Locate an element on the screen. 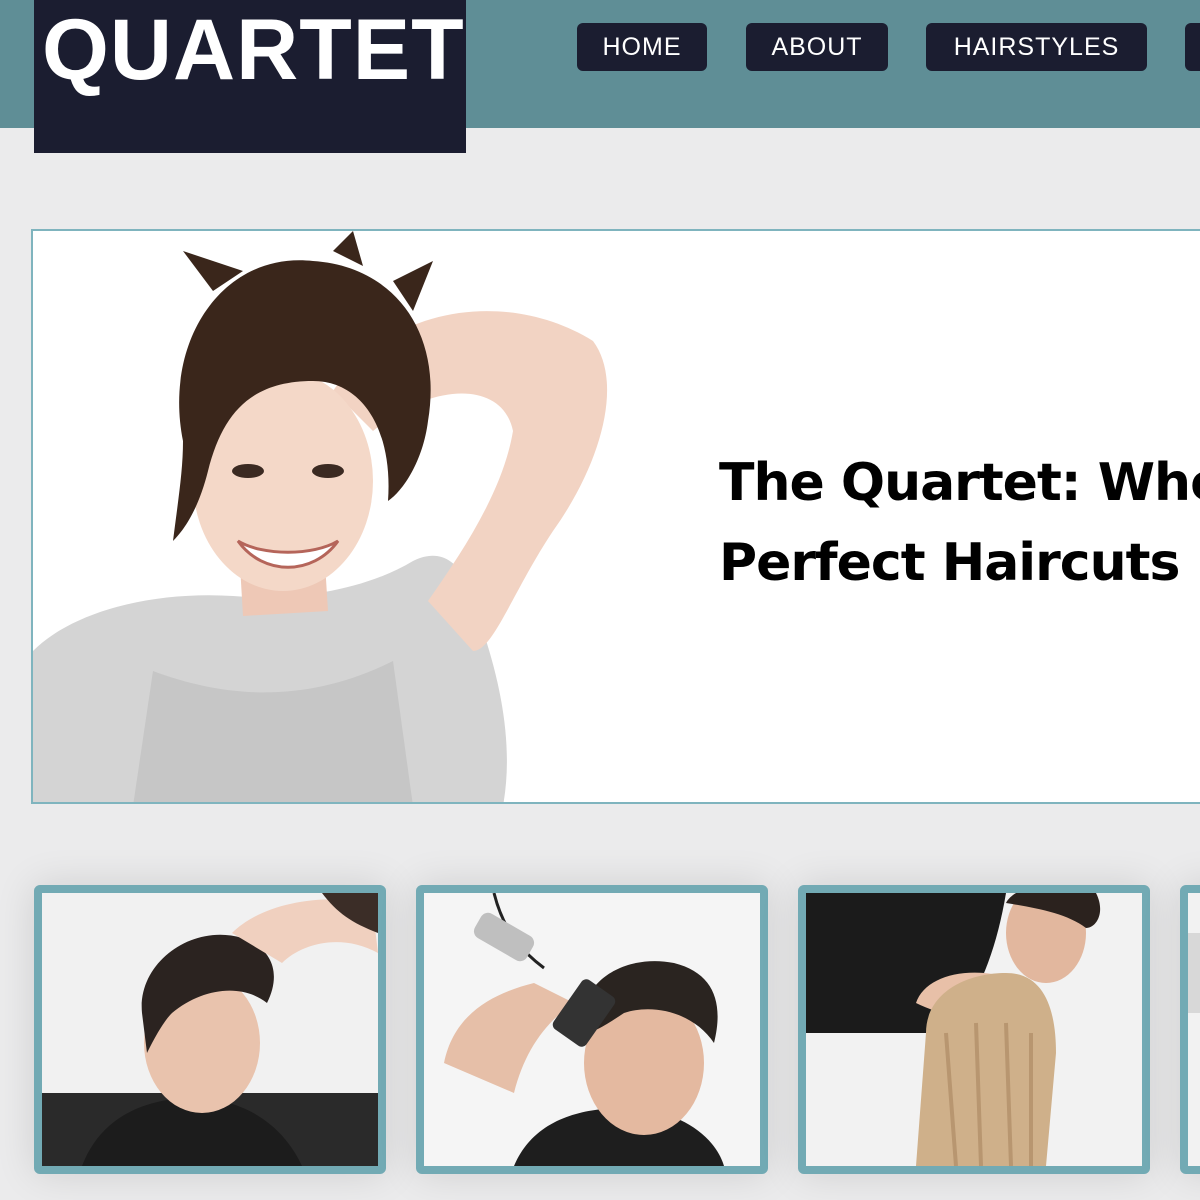 The image size is (1200, 1200). nav-home-button: HOME is located at coordinates (642, 47).